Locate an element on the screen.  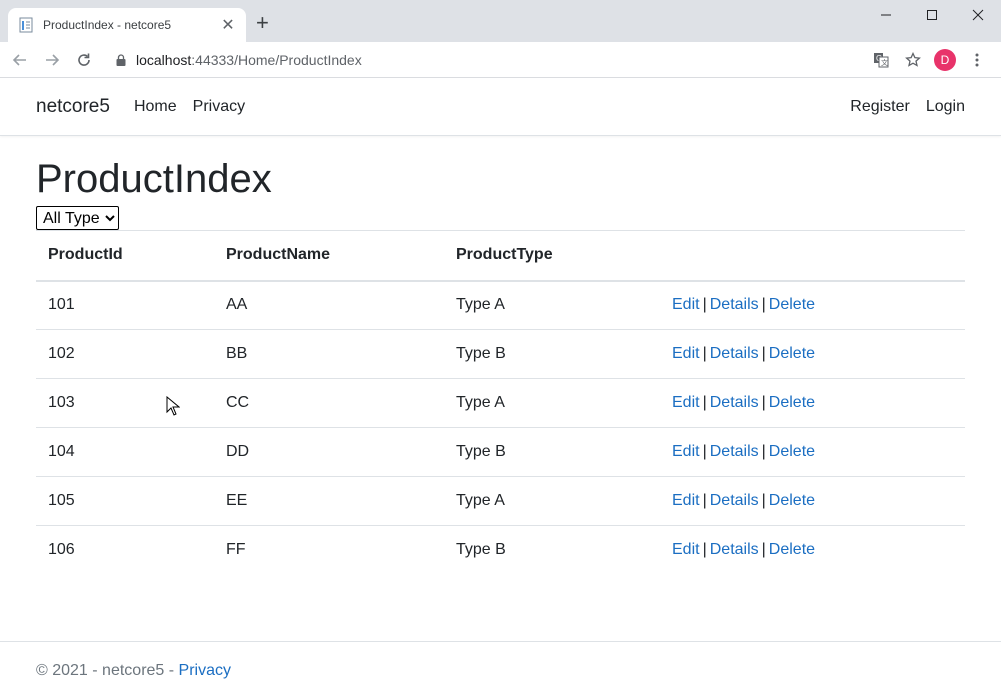
url-field: localhost:44333/Home/ProductIndex is located at coordinates (490, 60).